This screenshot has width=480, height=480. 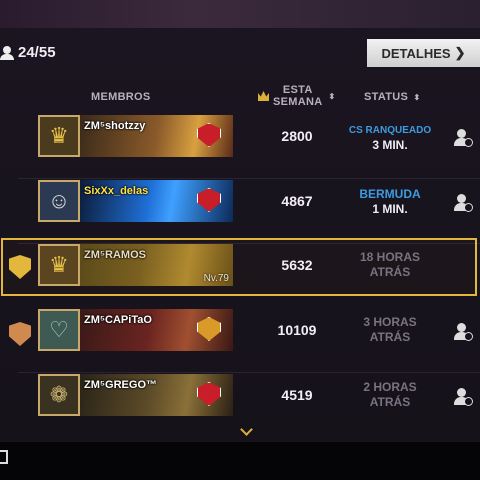 I want to click on member-status: 18 HORAS ATRÁS, so click(x=390, y=265).